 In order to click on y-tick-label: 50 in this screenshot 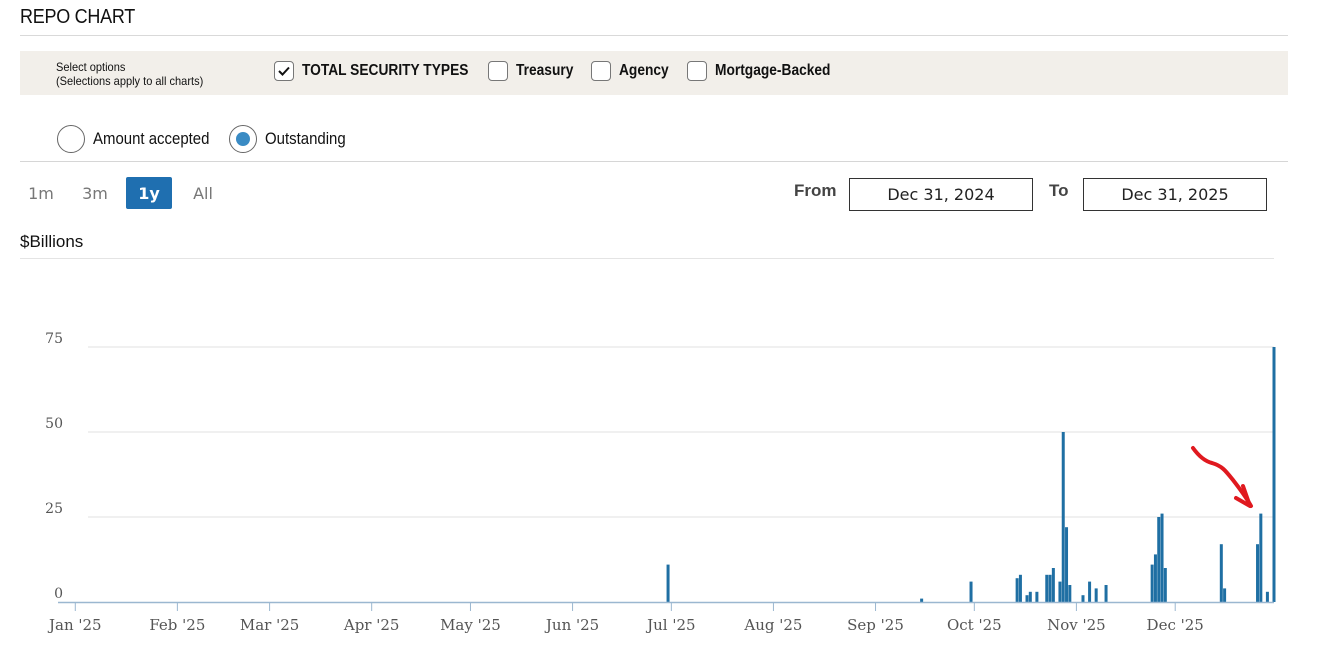, I will do `click(54, 424)`.